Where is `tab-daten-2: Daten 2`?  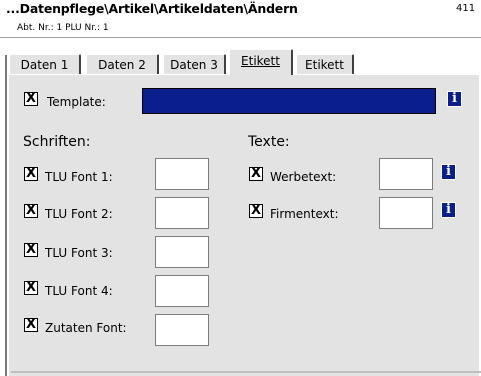 tab-daten-2: Daten 2 is located at coordinates (122, 64).